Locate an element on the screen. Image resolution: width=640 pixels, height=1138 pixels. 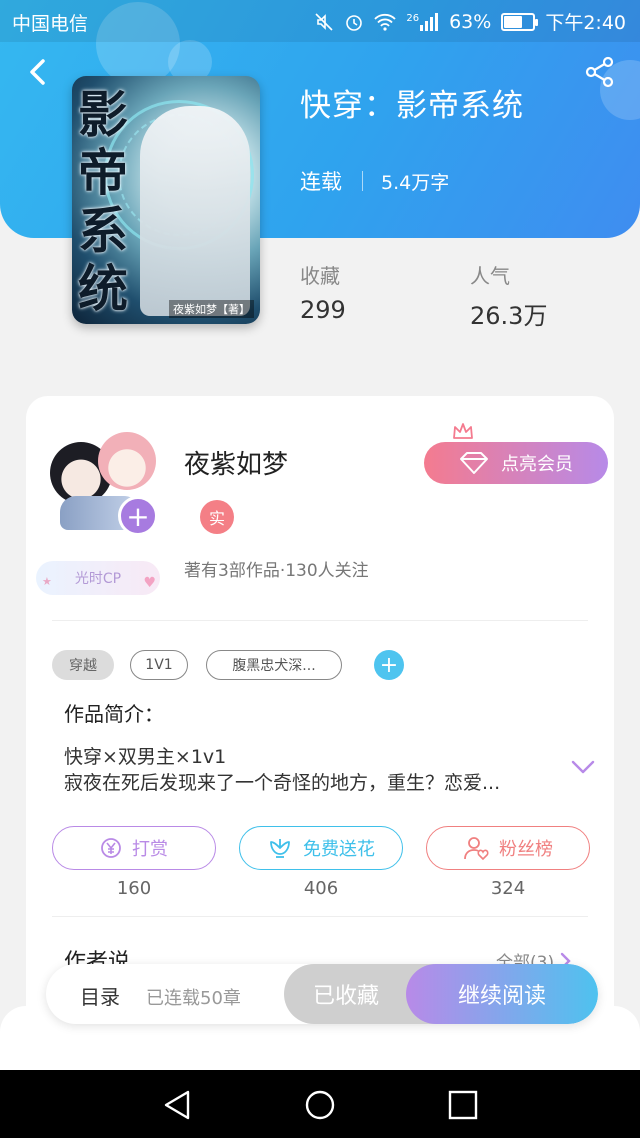
continue-reading-label: 继续阅读 is located at coordinates (501, 996).